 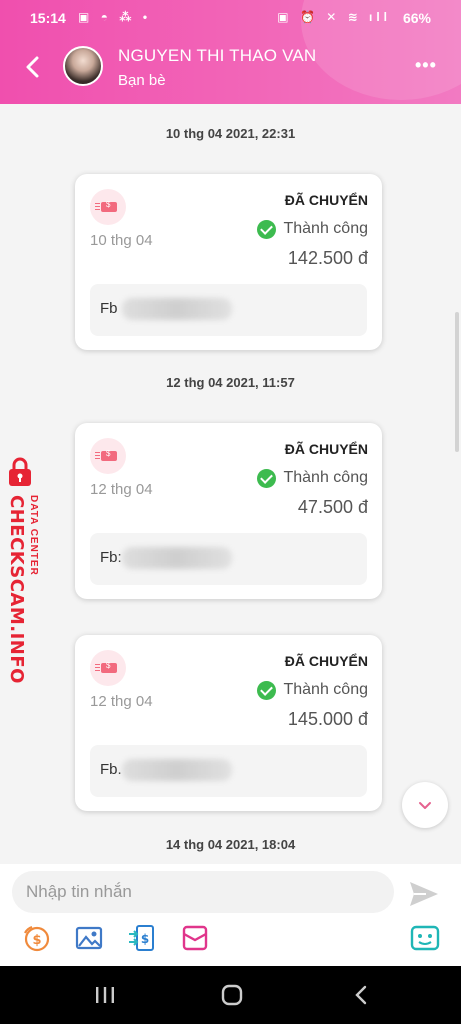 What do you see at coordinates (327, 258) in the screenshot?
I see `transfer-amount: 142.500 đ` at bounding box center [327, 258].